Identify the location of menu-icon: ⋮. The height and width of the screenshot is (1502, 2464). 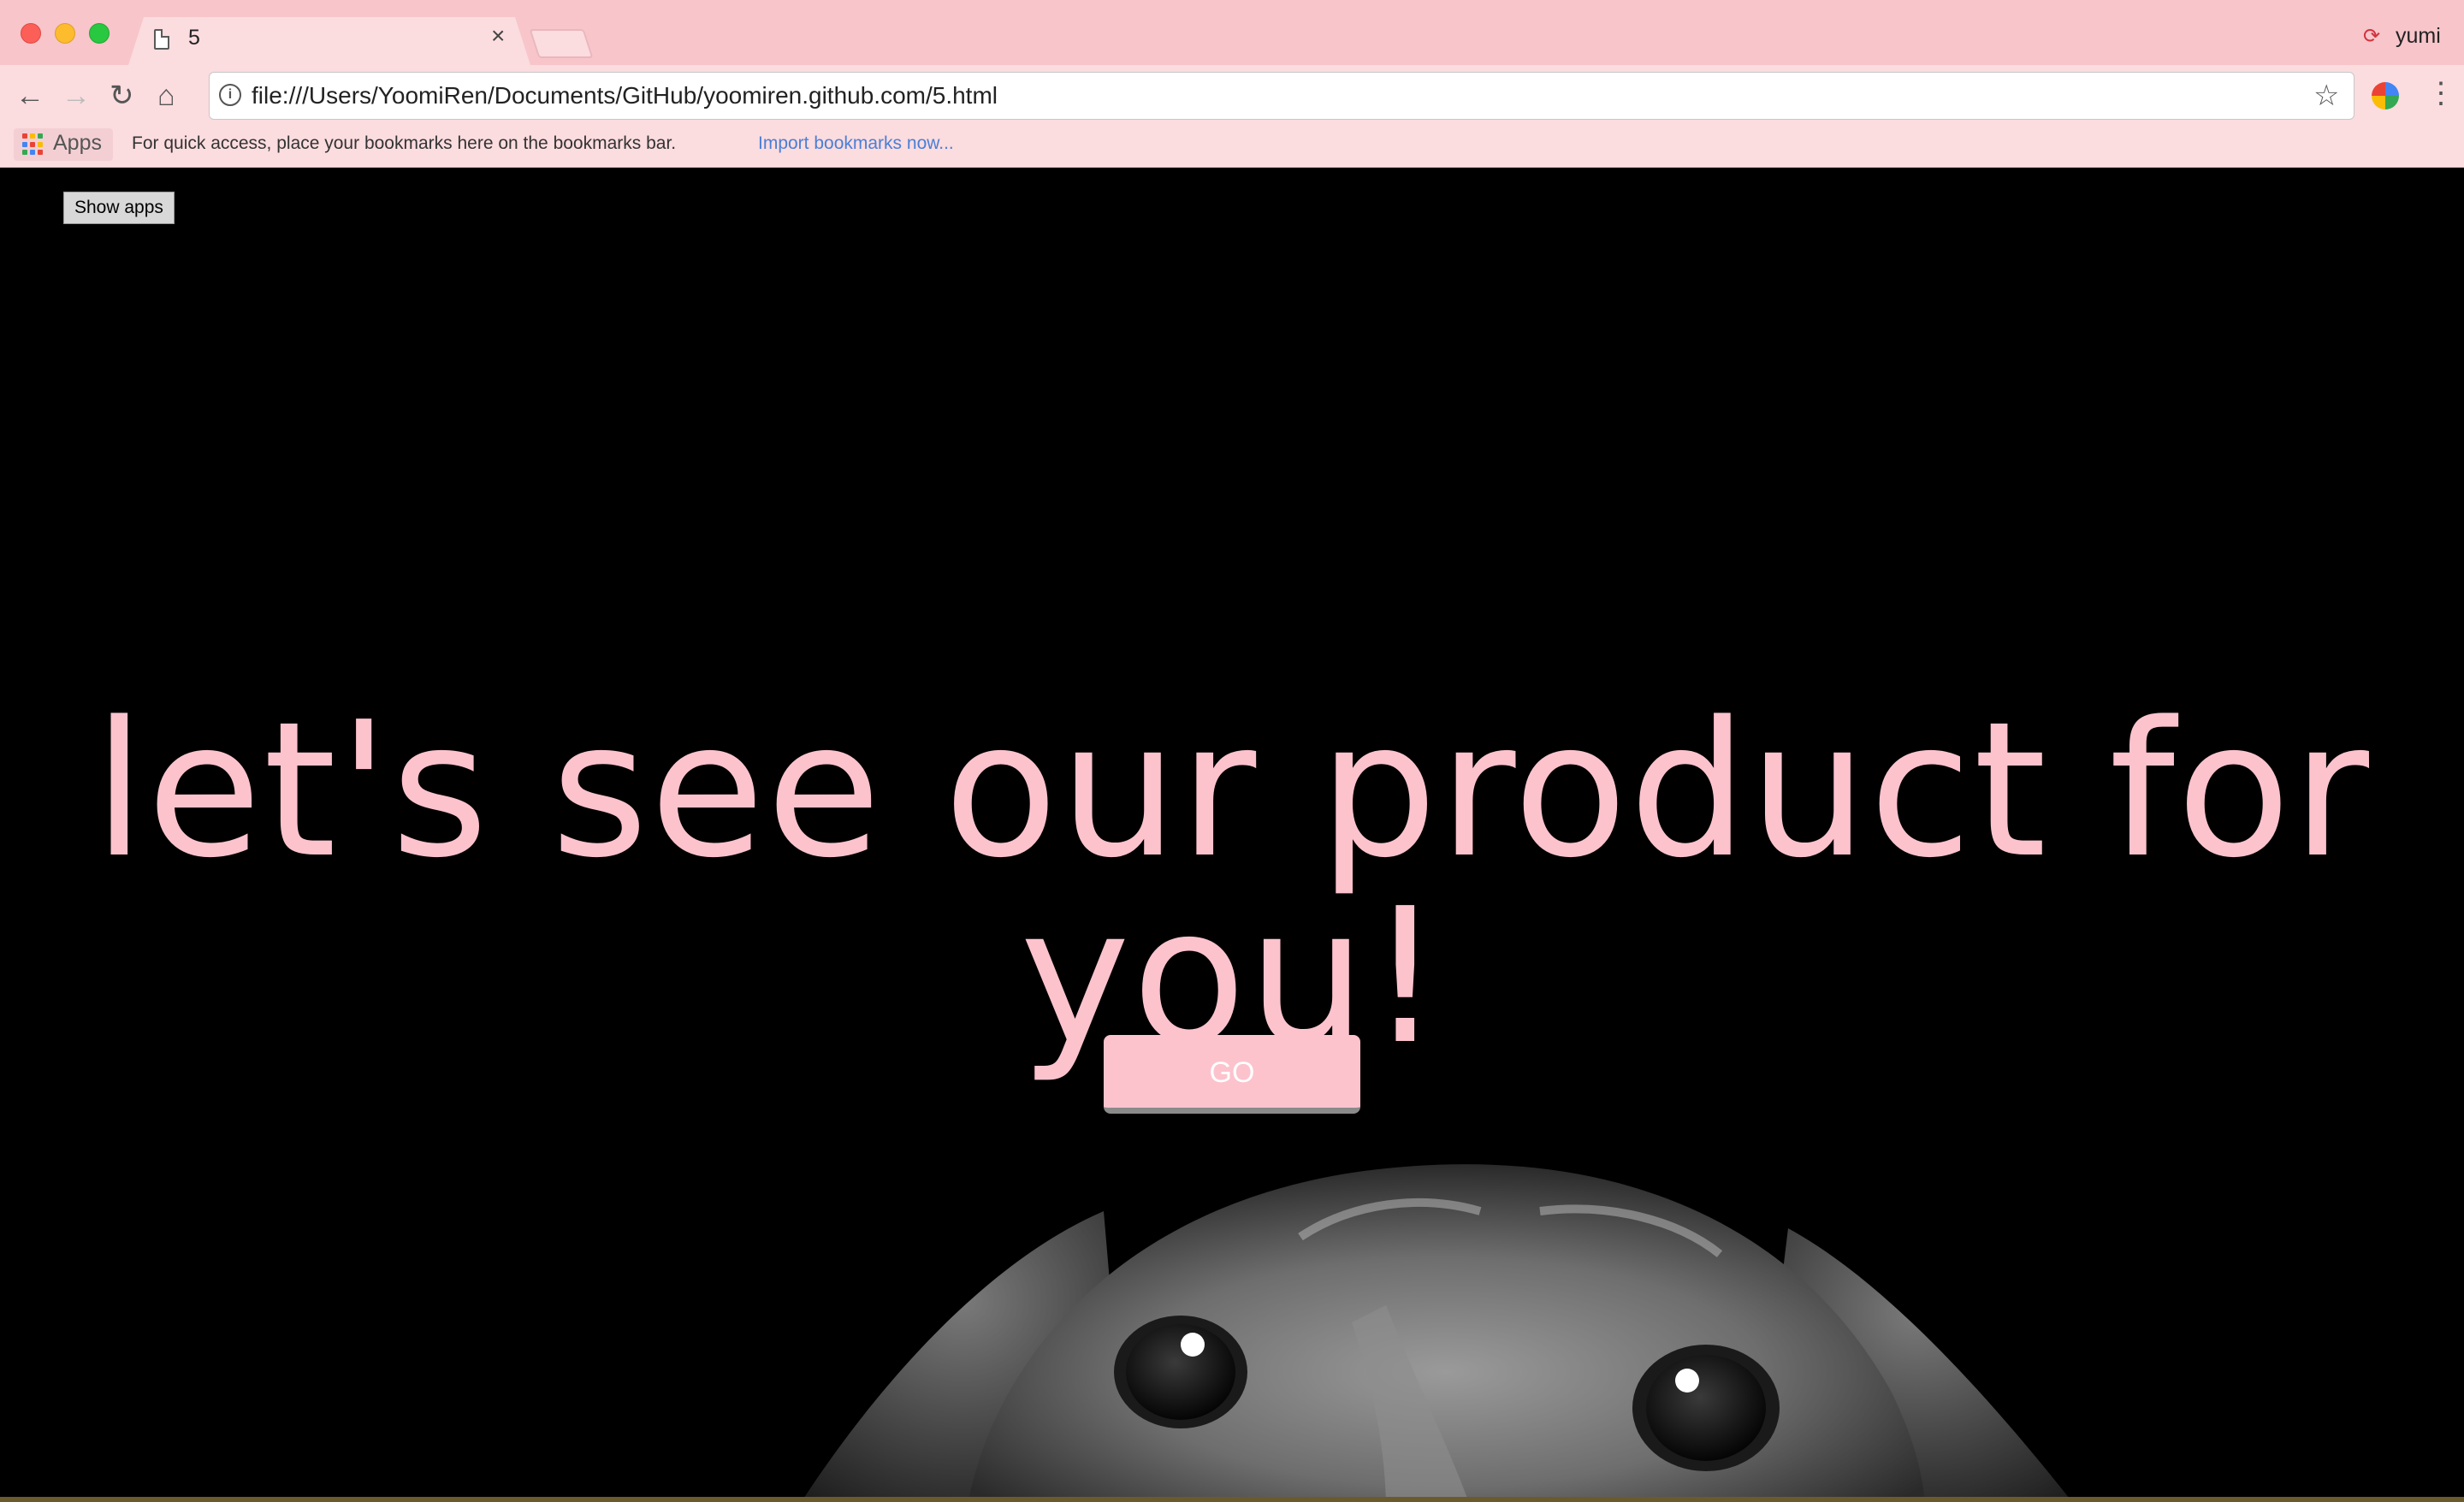
(2440, 93).